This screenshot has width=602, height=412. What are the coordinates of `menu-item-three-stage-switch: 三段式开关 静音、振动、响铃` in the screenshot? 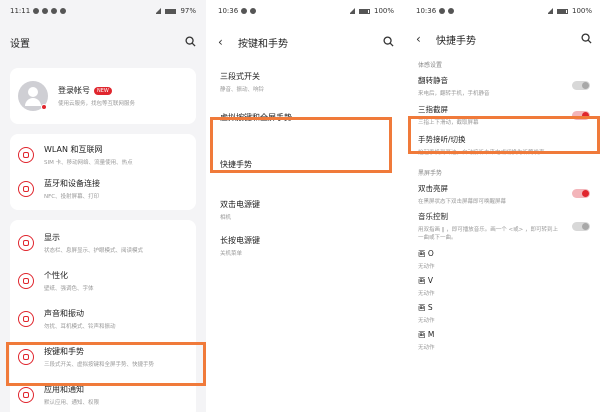 It's located at (306, 82).